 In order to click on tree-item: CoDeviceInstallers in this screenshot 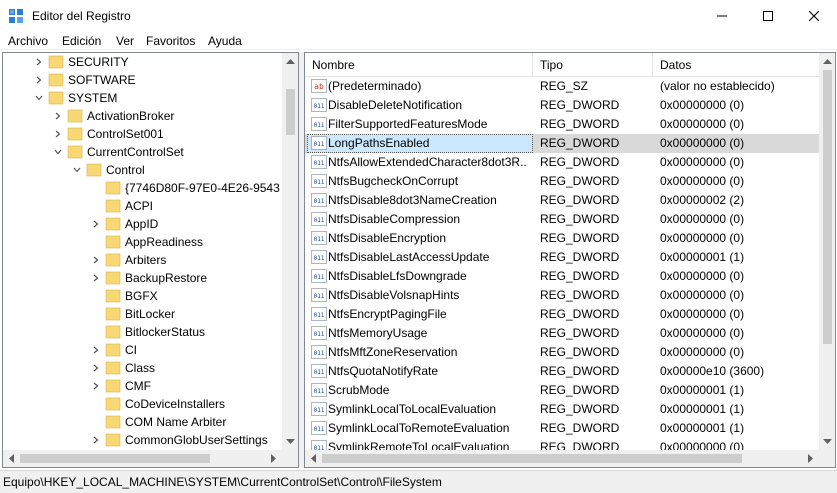, I will do `click(142, 404)`.